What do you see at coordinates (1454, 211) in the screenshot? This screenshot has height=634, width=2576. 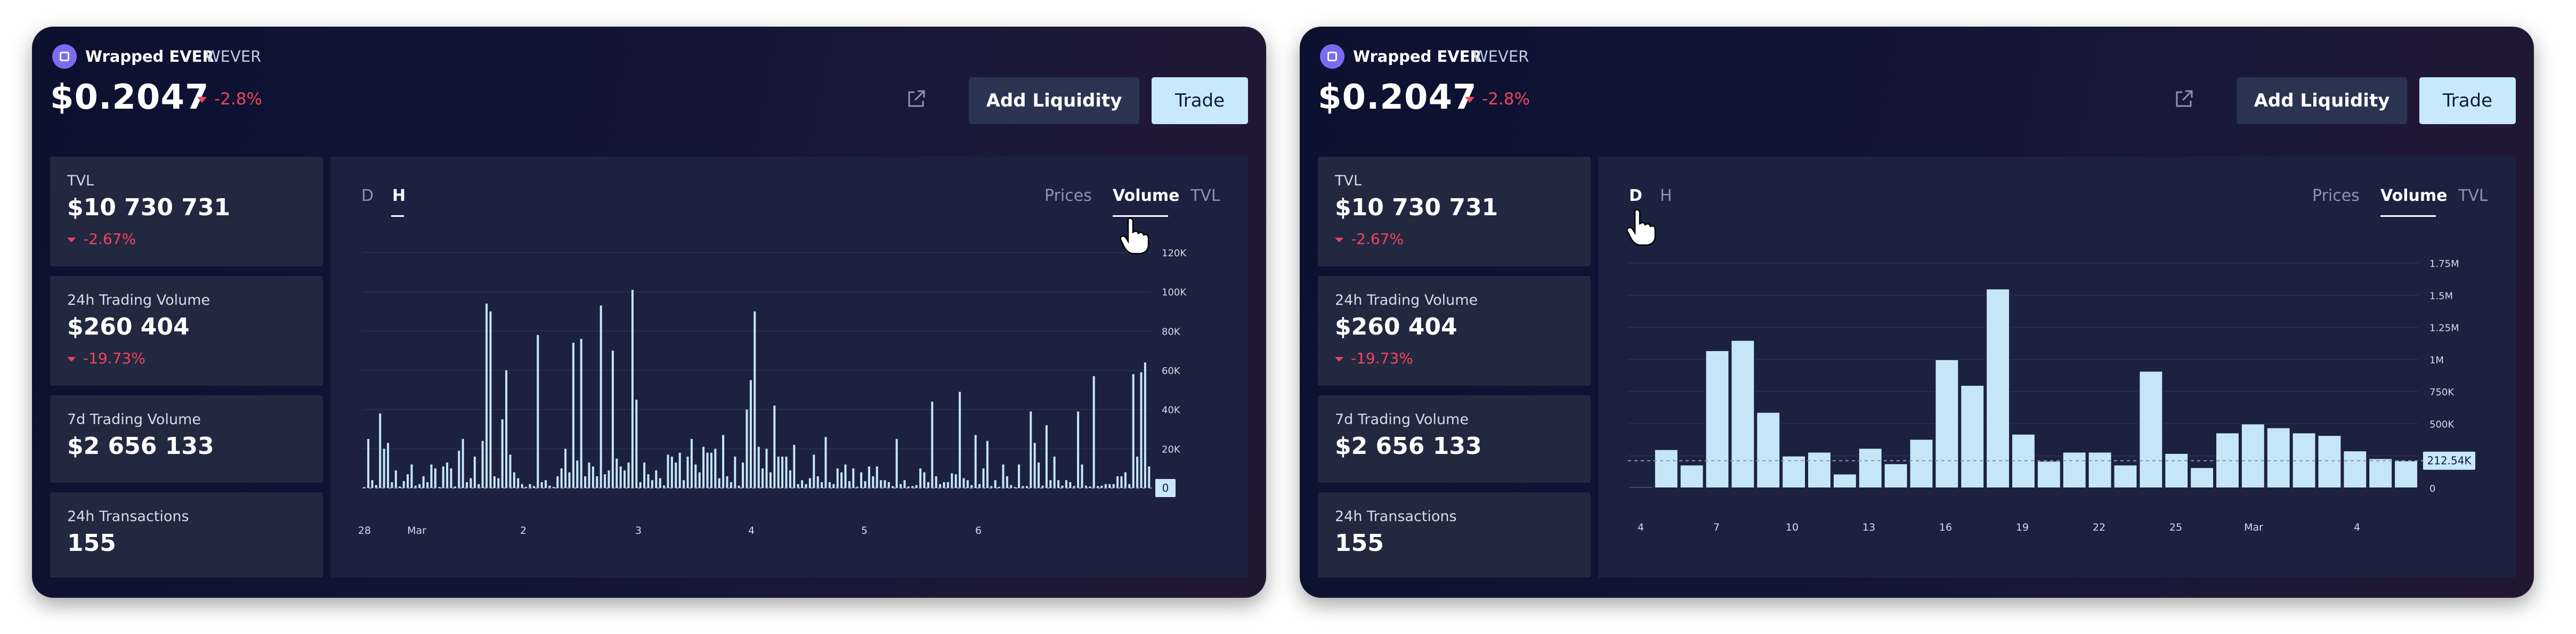 I see `stat-card-tvl: TVL $10 730 731 -2.67%` at bounding box center [1454, 211].